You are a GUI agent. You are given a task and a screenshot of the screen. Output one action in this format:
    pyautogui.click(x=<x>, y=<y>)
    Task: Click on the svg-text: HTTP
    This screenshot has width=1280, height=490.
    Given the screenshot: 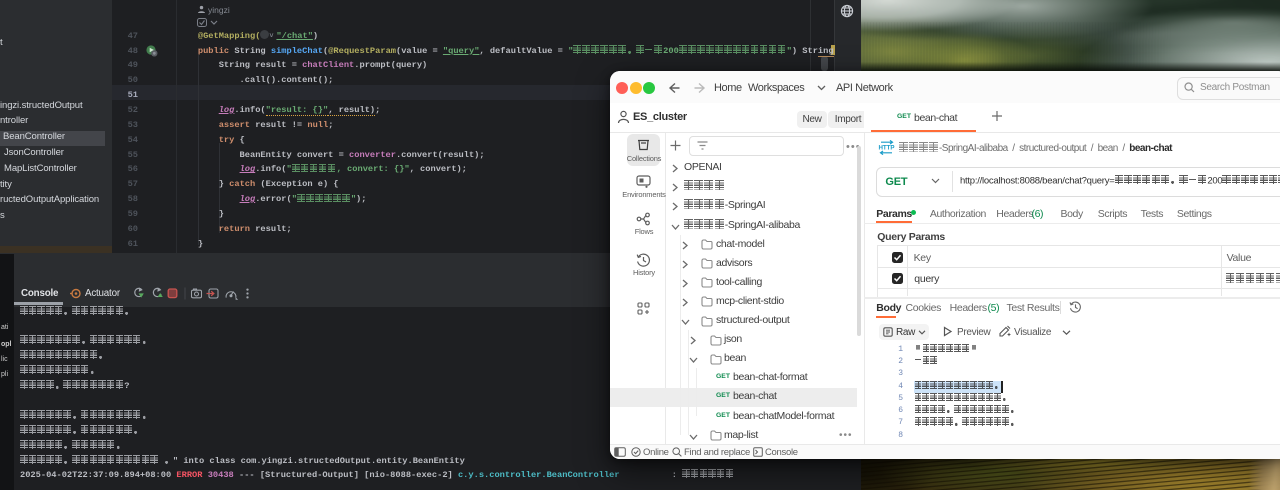 What is the action you would take?
    pyautogui.click(x=887, y=148)
    